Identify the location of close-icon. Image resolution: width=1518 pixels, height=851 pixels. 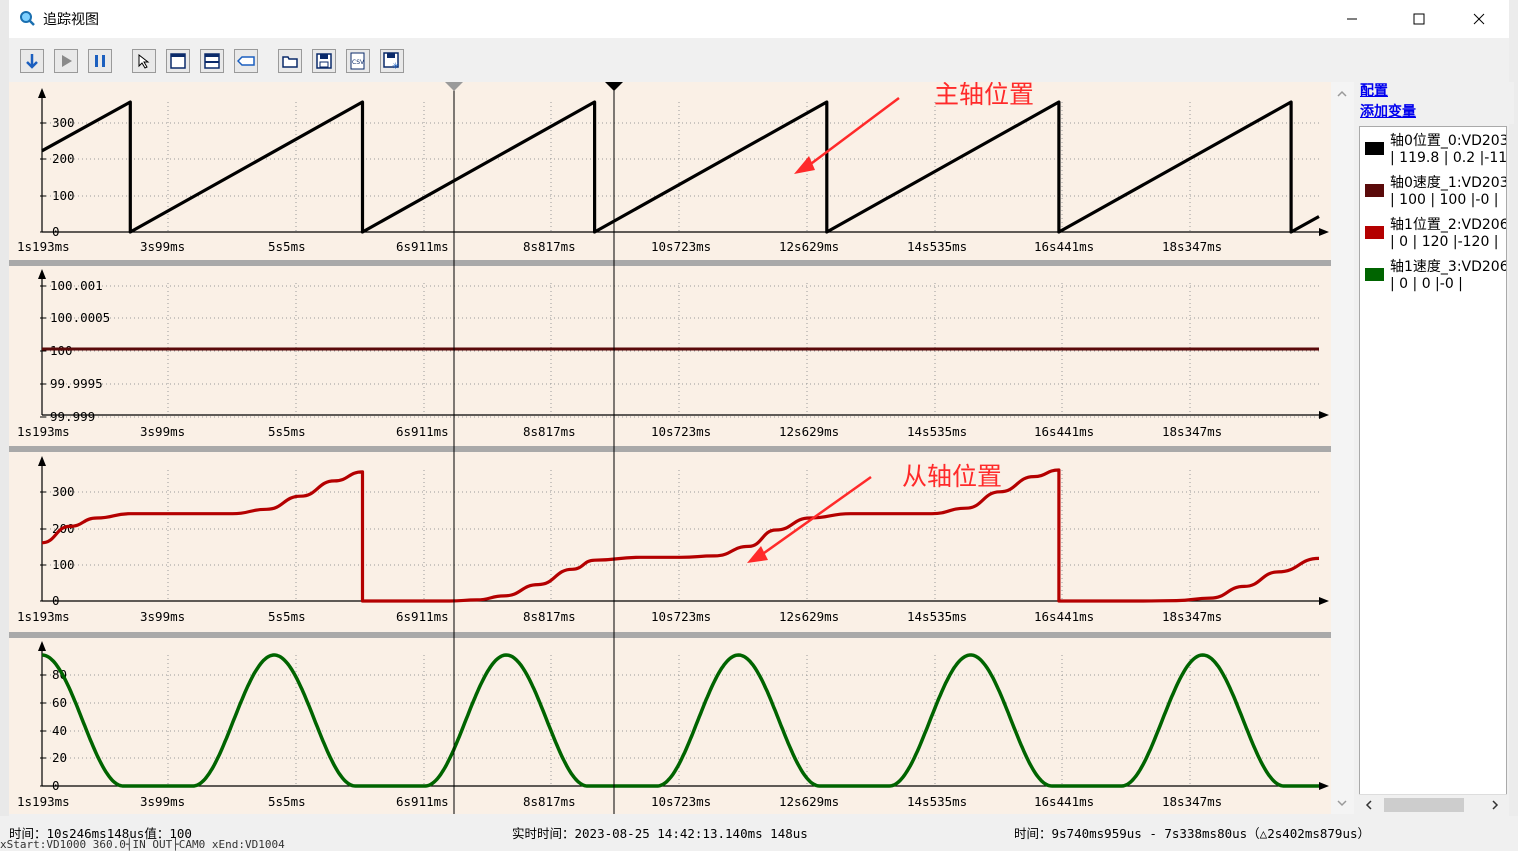
(1479, 19).